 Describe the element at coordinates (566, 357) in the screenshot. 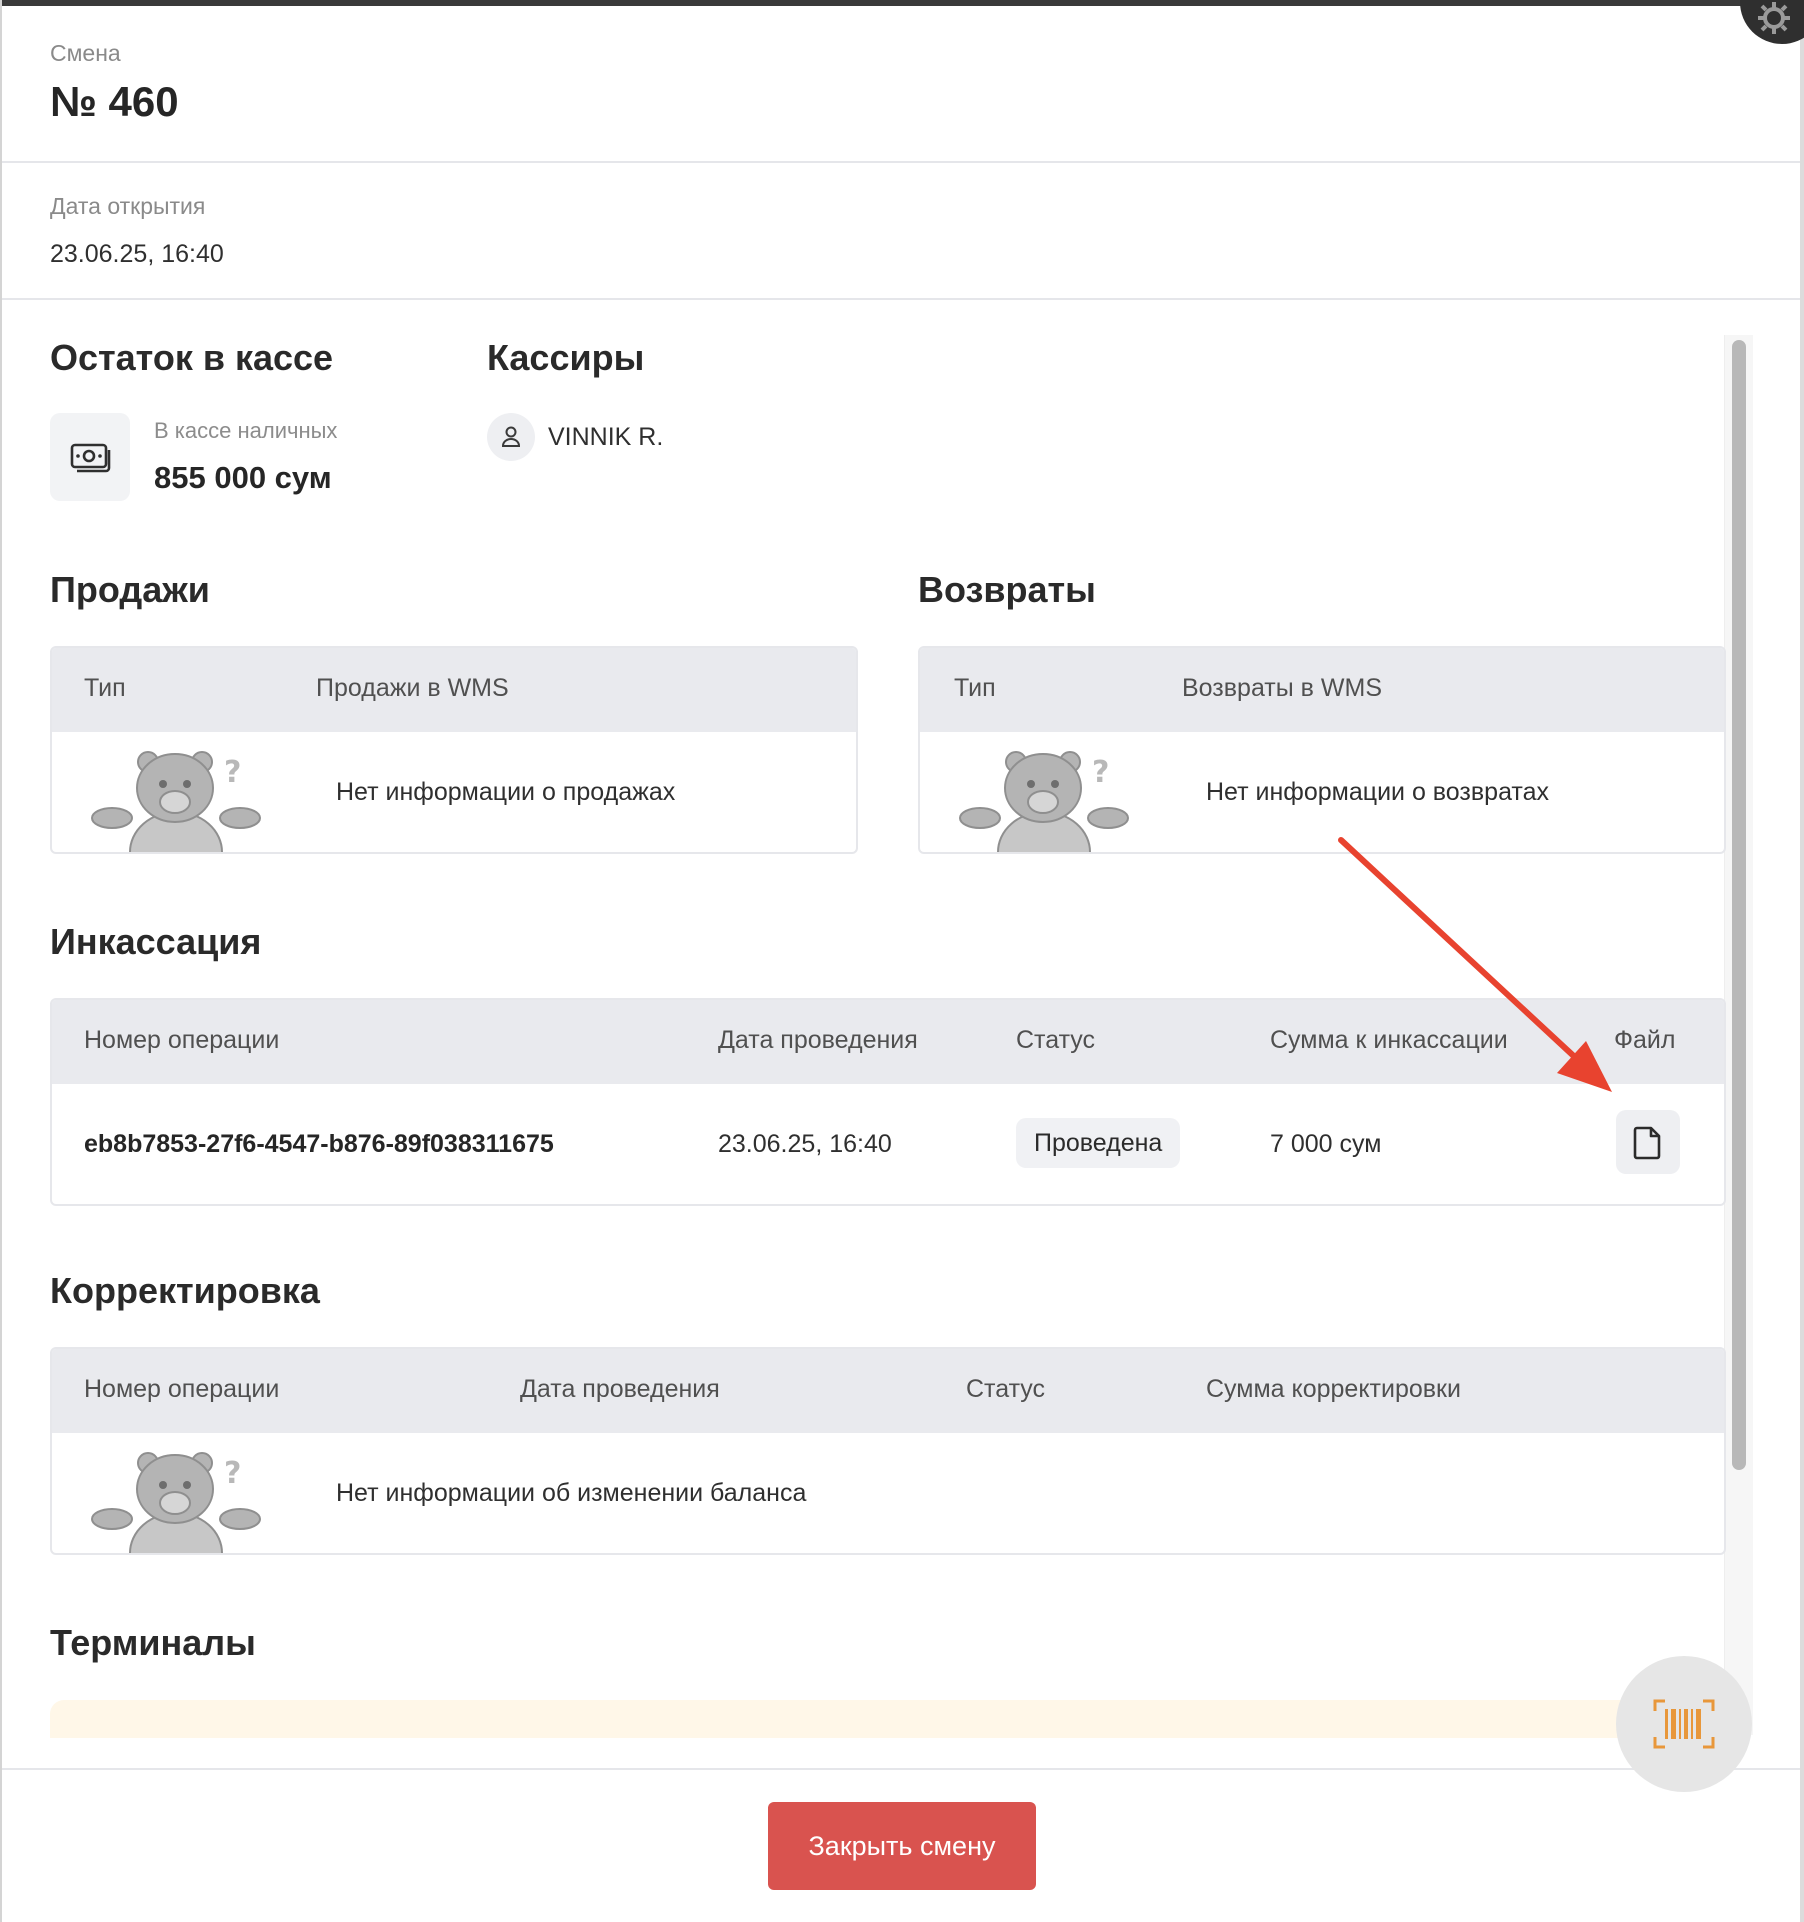

I see `cashiers-title: Кассиры` at that location.